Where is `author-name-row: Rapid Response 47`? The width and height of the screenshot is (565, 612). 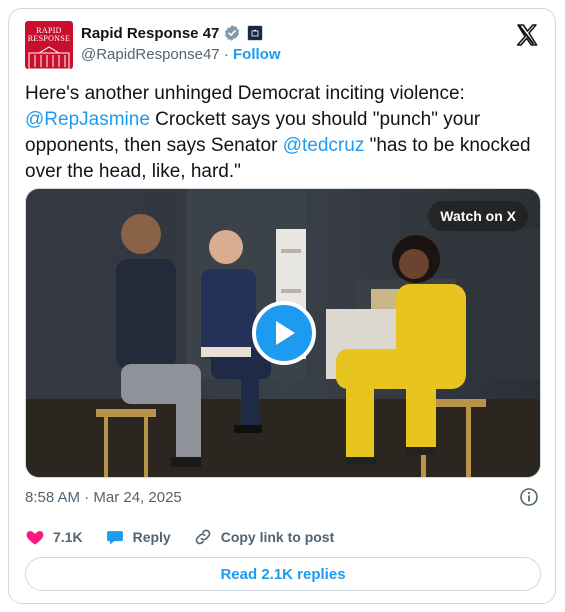 author-name-row: Rapid Response 47 is located at coordinates (172, 33).